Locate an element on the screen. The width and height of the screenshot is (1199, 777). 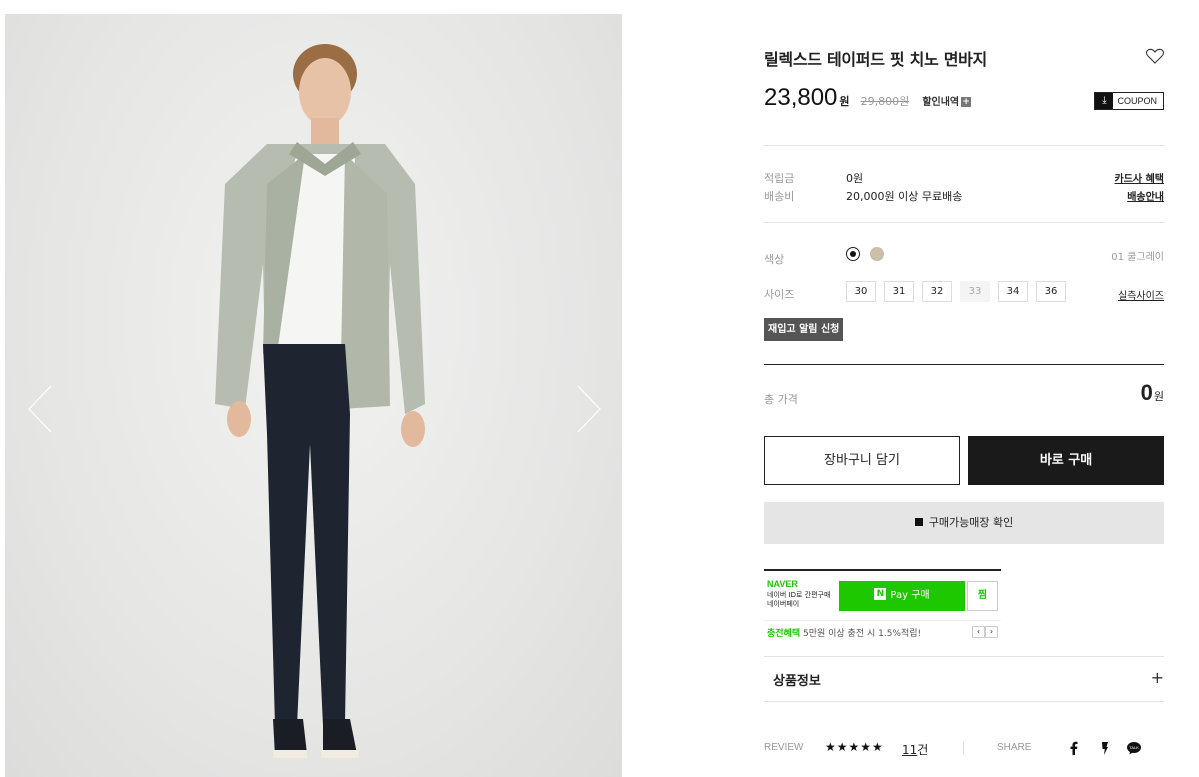
size-option-36: 36 is located at coordinates (1051, 291).